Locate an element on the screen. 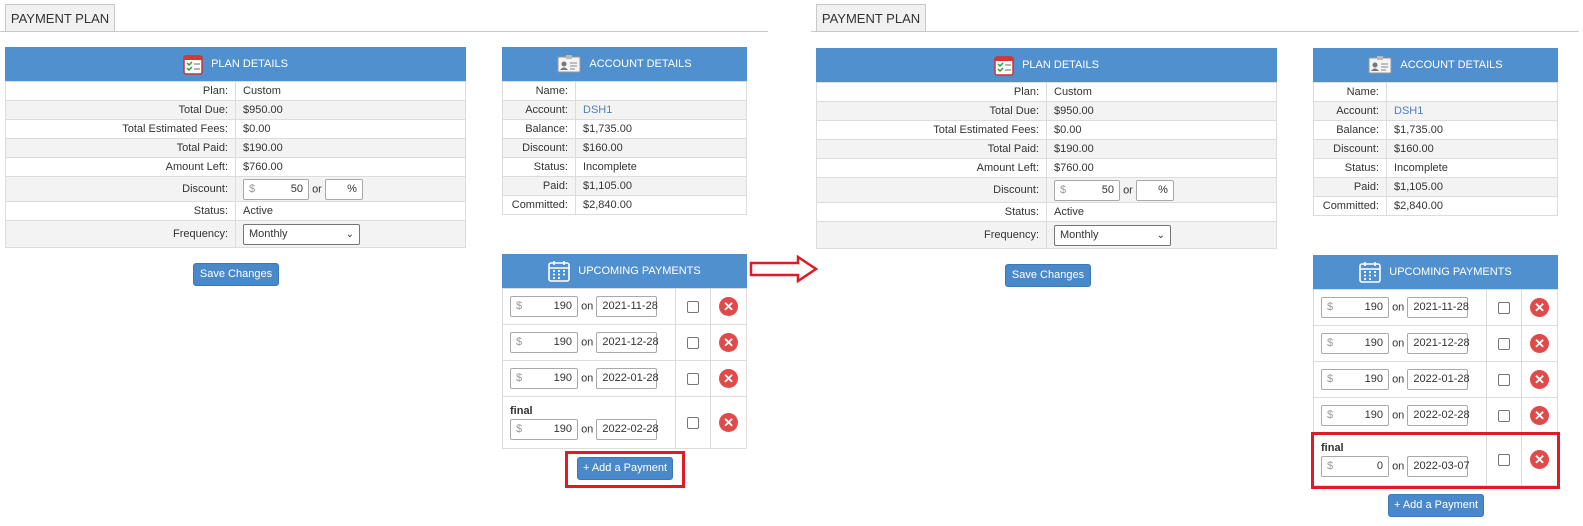 Image resolution: width=1583 pixels, height=526 pixels. plan-row: Total Due: $950.00 is located at coordinates (235, 110).